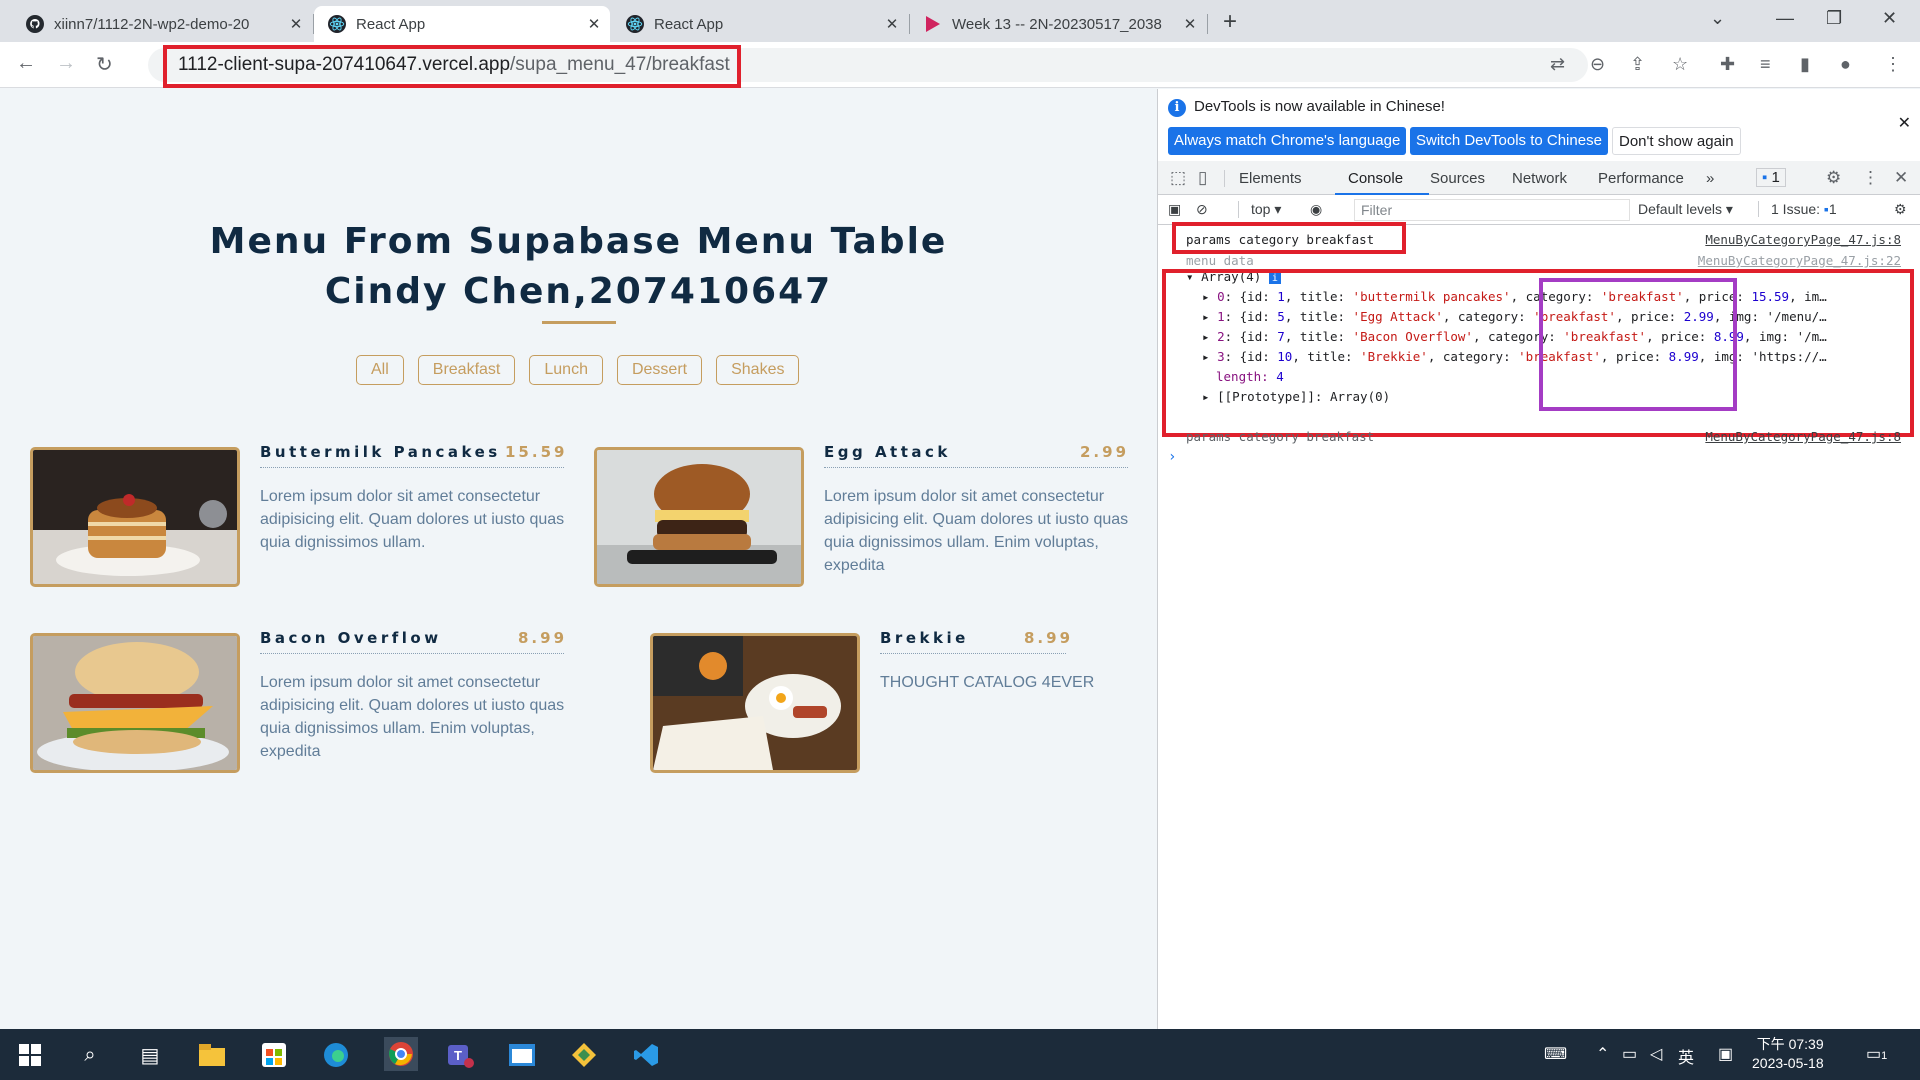  What do you see at coordinates (1287, 141) in the screenshot?
I see `match-language-button: Always match Chrome's language` at bounding box center [1287, 141].